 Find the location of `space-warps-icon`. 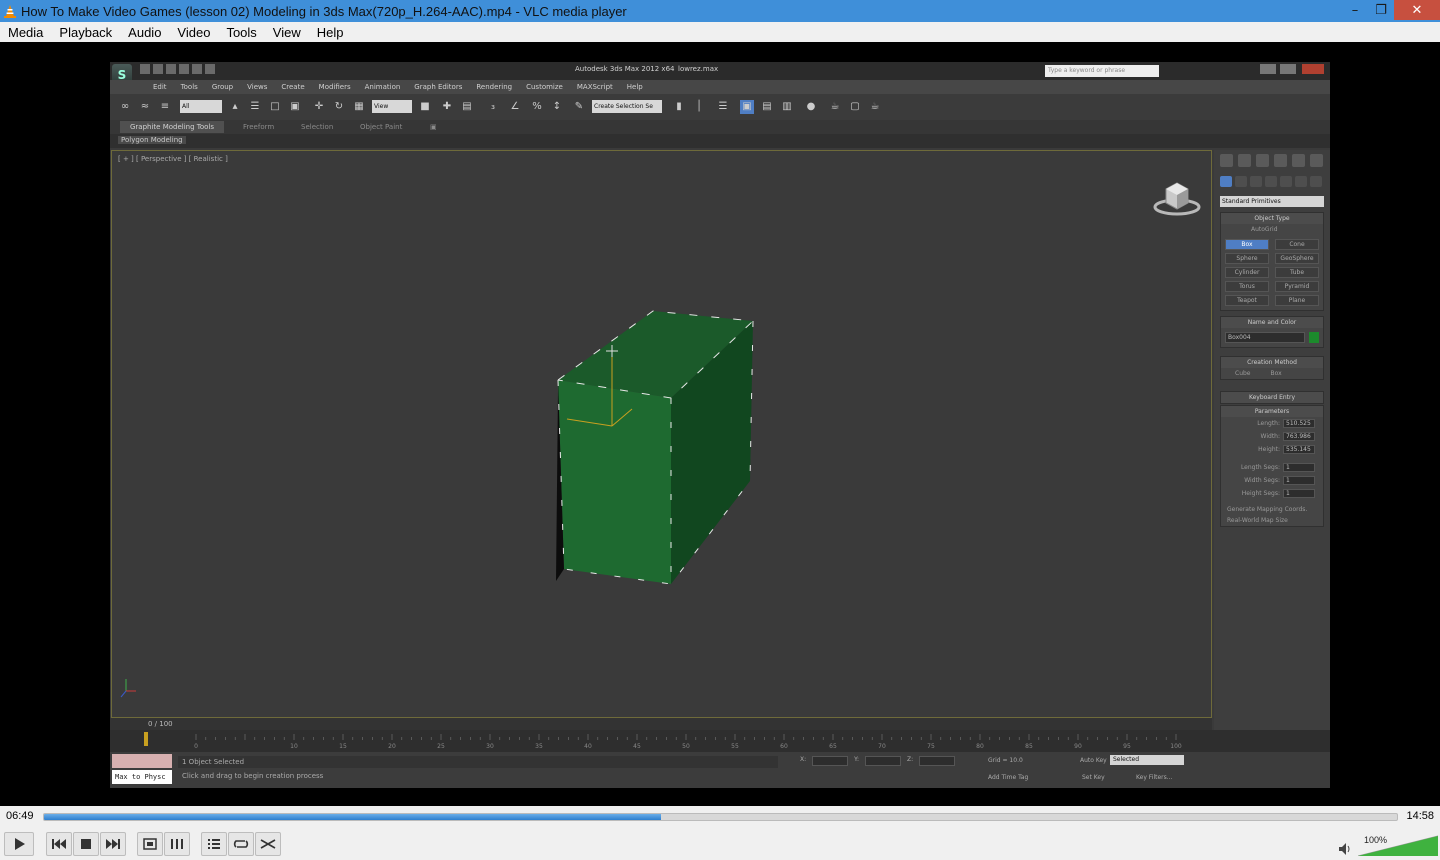

space-warps-icon is located at coordinates (1301, 181).